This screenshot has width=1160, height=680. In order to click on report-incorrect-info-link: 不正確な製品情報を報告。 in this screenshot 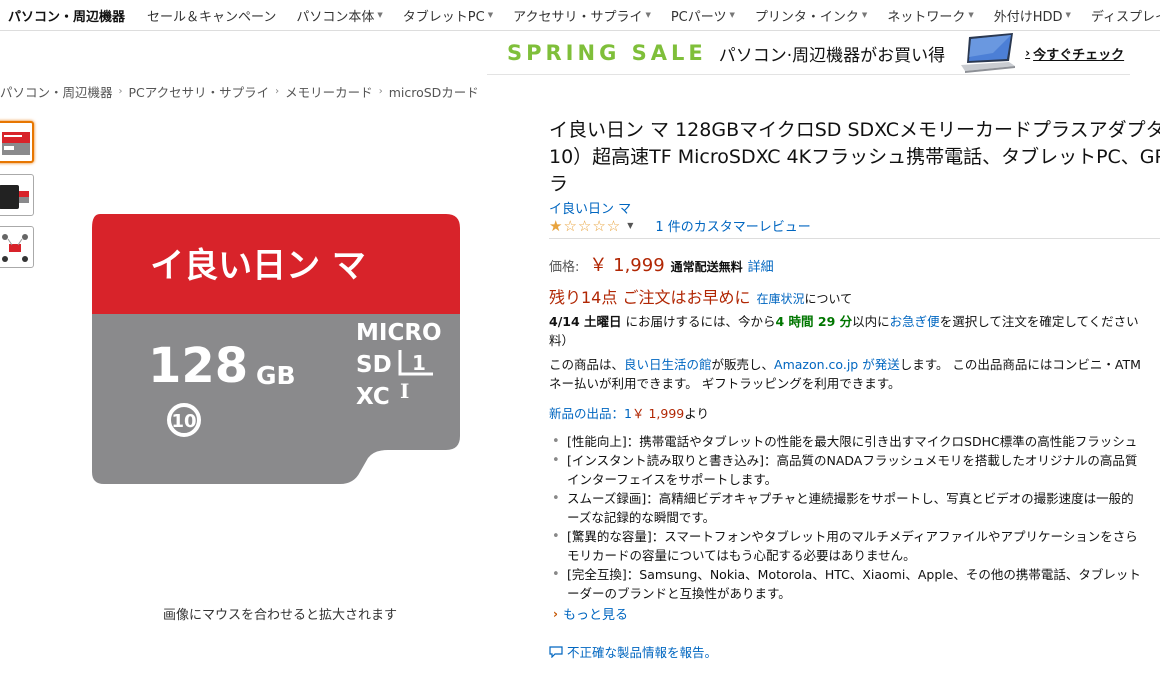, I will do `click(633, 651)`.